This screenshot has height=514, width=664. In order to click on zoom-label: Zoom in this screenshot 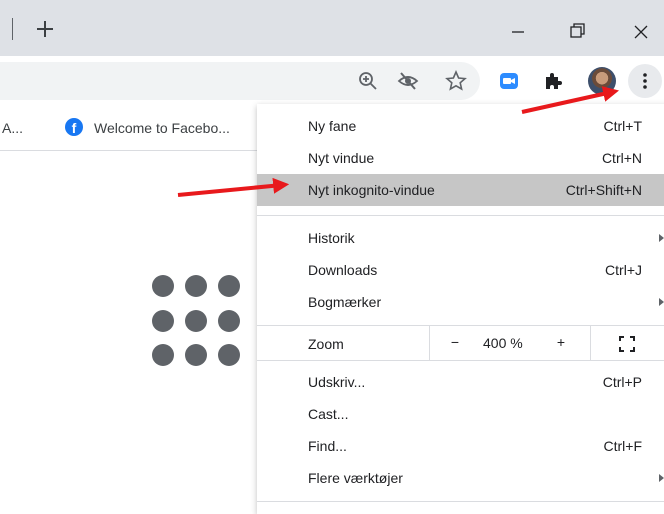, I will do `click(326, 344)`.